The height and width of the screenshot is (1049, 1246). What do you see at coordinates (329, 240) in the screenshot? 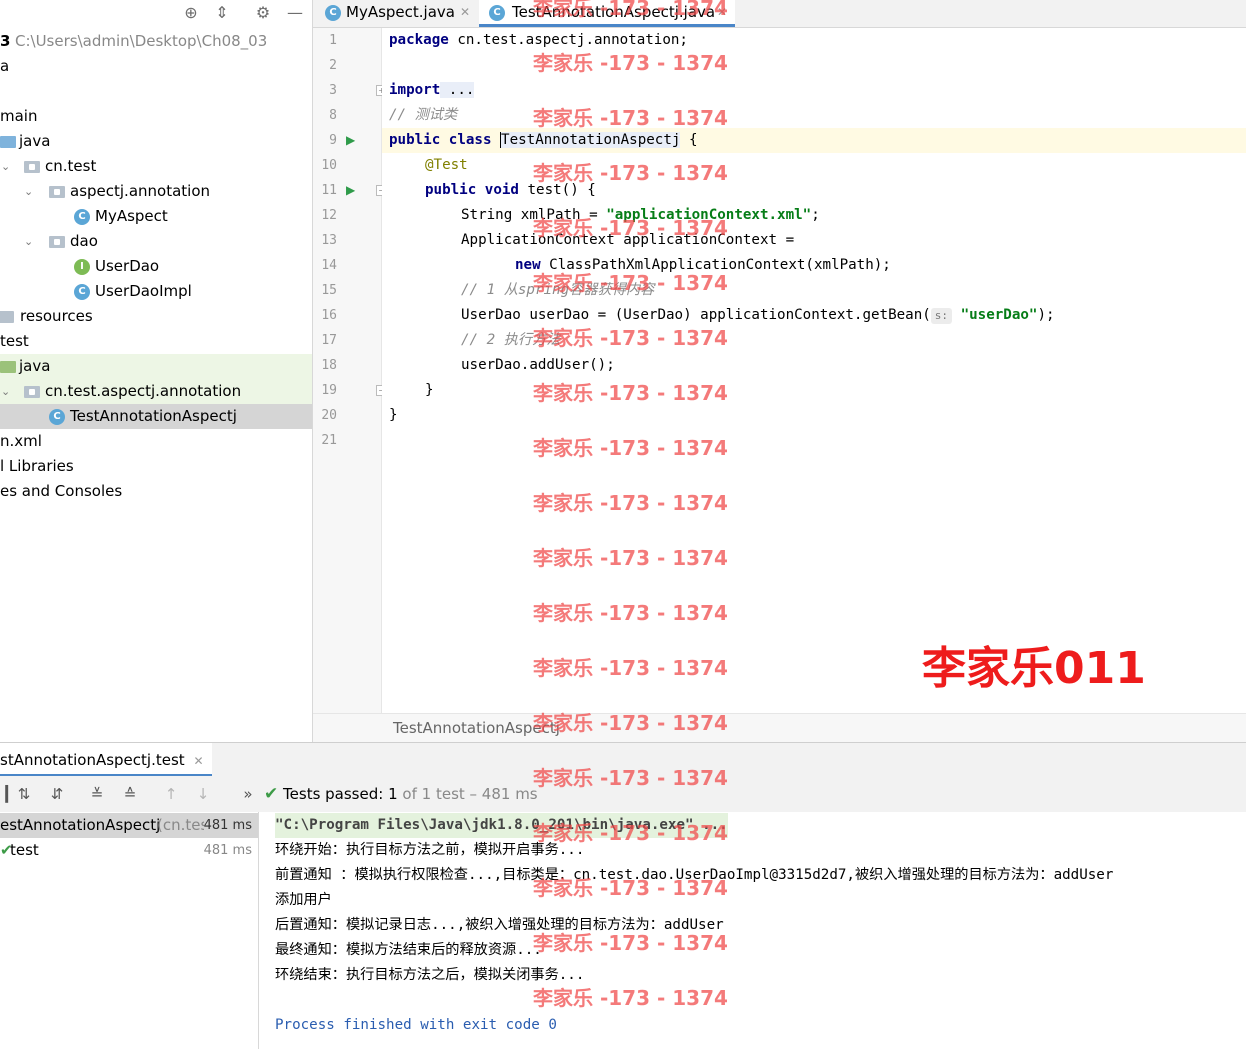
I see `line-number: 13` at bounding box center [329, 240].